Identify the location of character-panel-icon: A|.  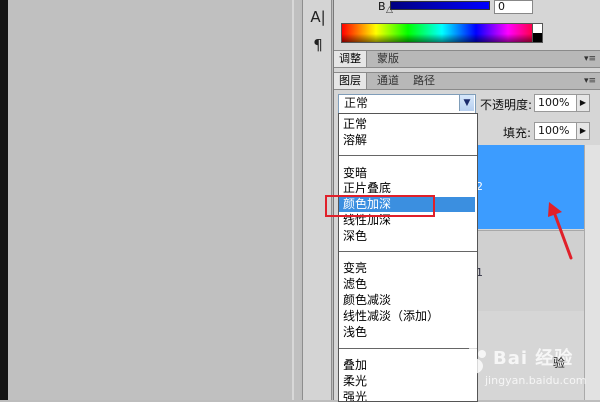
(318, 17).